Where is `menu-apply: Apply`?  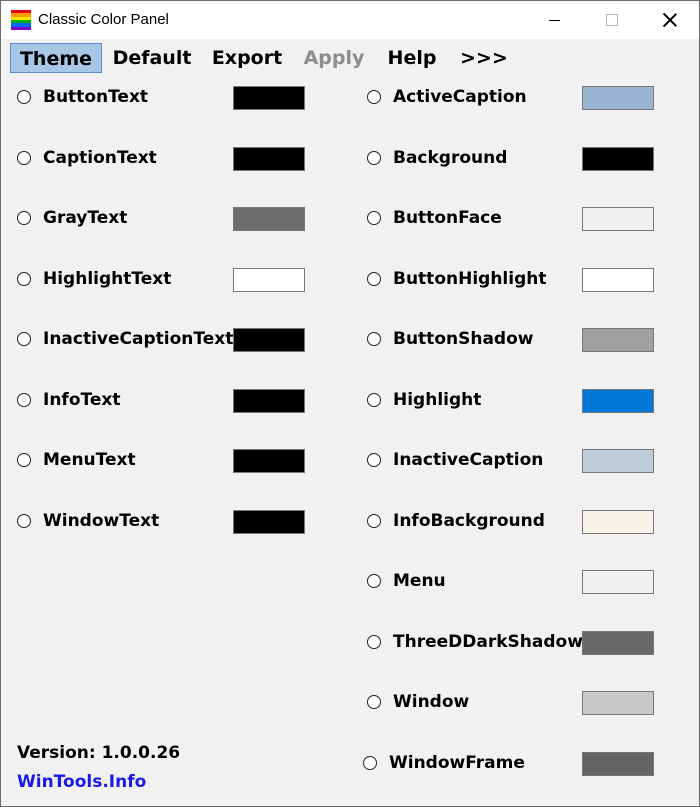
menu-apply: Apply is located at coordinates (334, 58).